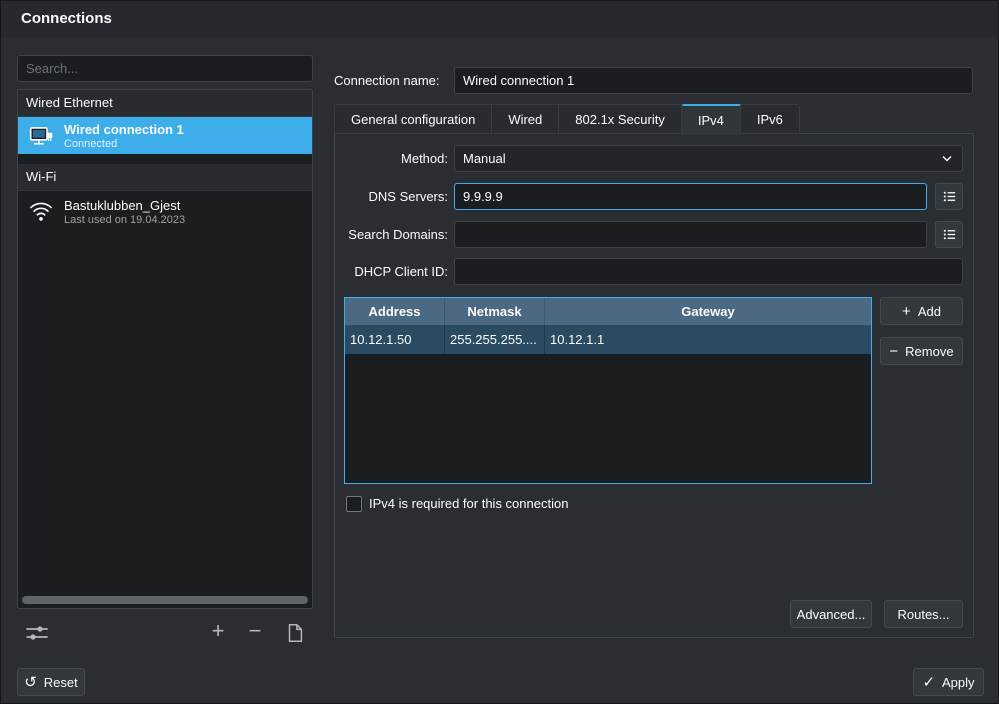 Image resolution: width=999 pixels, height=704 pixels. I want to click on connection-item-text: Wired connection 1 Connected, so click(124, 136).